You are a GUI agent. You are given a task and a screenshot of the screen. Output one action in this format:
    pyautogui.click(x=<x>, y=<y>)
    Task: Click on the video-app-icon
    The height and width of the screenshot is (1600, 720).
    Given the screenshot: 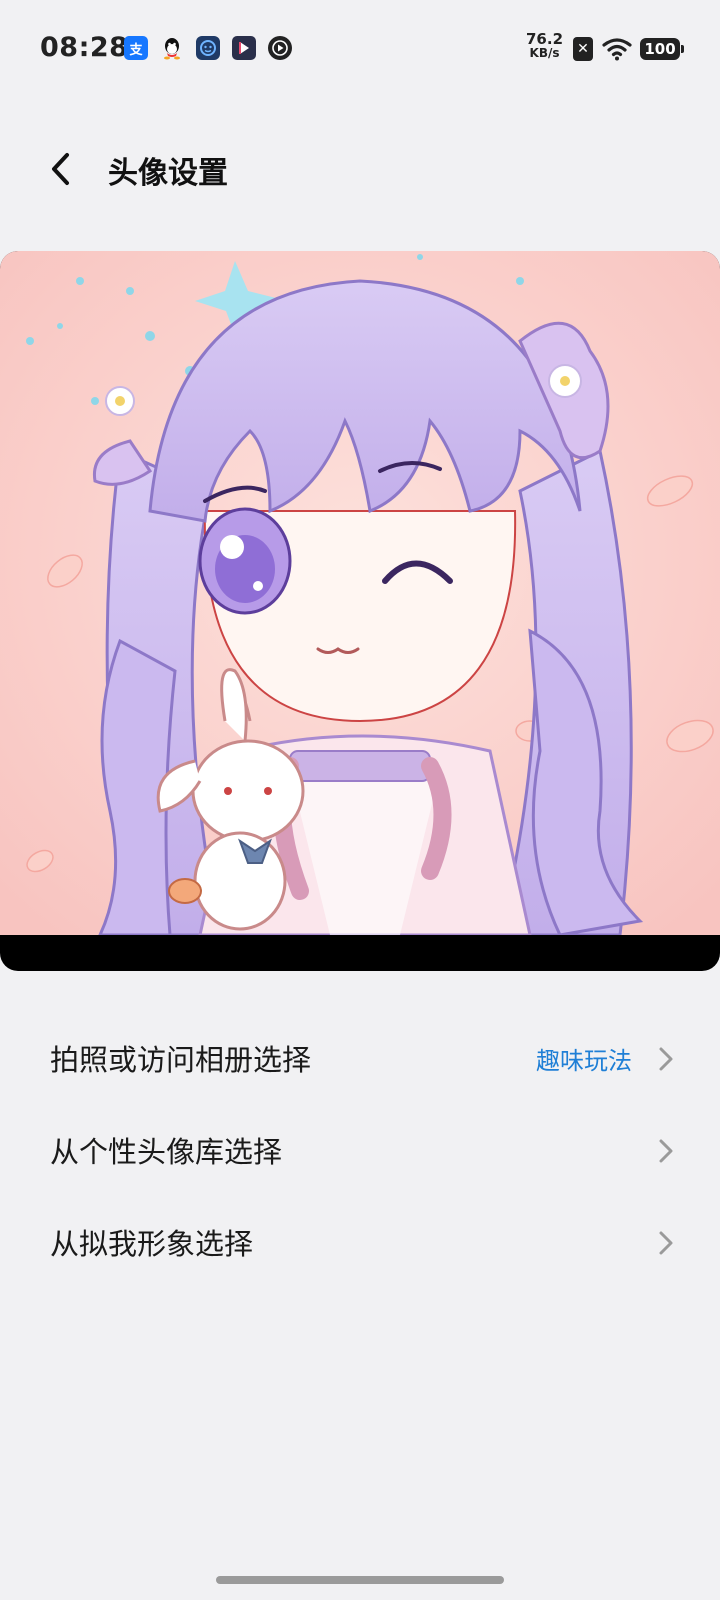 What is the action you would take?
    pyautogui.click(x=244, y=48)
    